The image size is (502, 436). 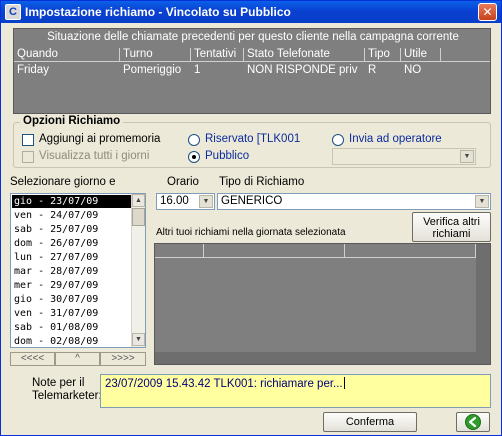 I want to click on time-select-value: 16.00, so click(x=174, y=201).